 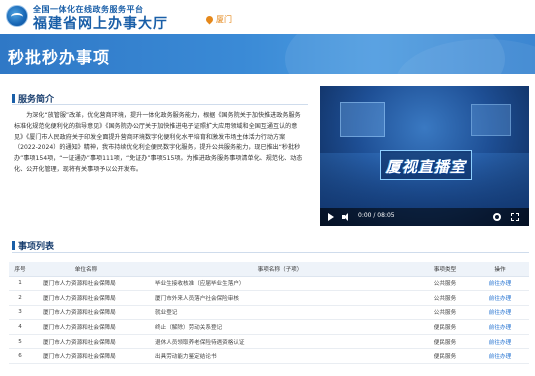 I want to click on column-header-org: 单位名称, so click(x=86, y=269).